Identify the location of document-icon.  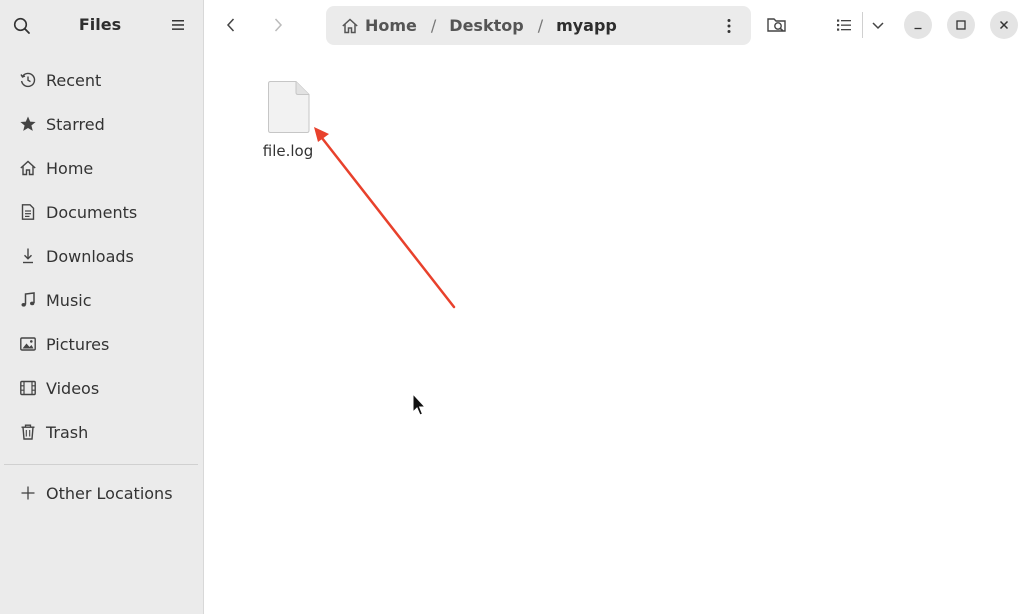
(28, 212).